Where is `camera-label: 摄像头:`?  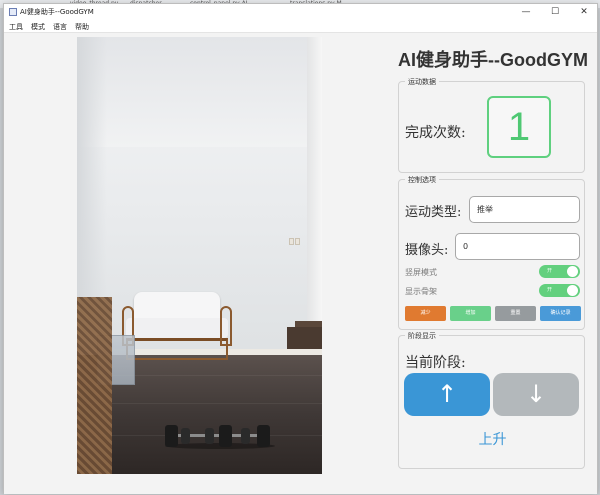 camera-label: 摄像头: is located at coordinates (427, 250).